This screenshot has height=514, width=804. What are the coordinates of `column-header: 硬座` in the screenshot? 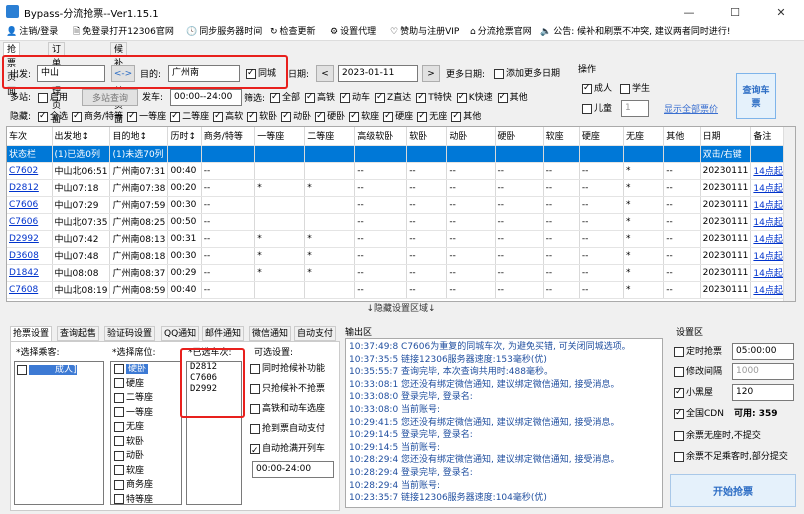 It's located at (602, 136).